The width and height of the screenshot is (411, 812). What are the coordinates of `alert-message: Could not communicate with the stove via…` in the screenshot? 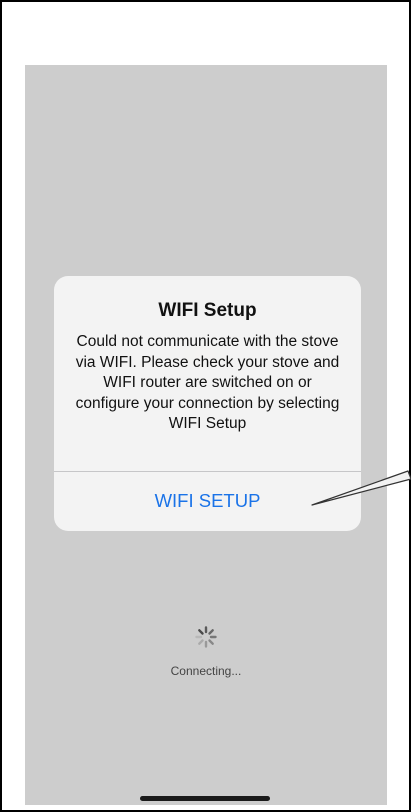 It's located at (207, 382).